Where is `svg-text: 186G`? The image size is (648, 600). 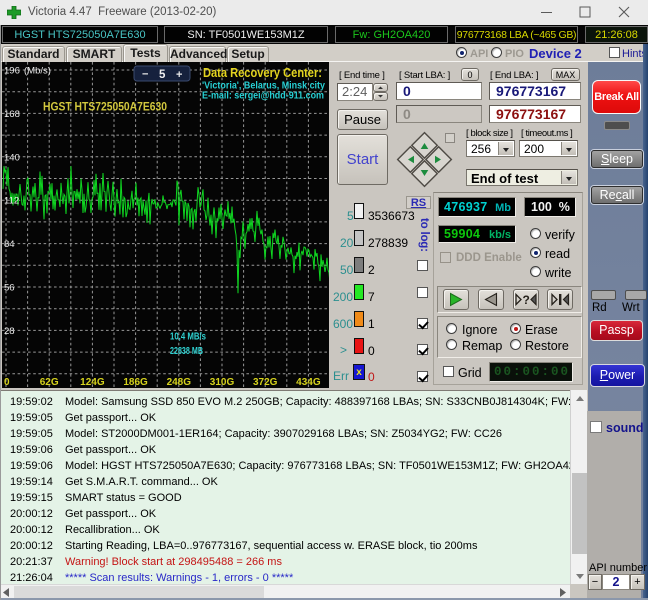
svg-text: 186G is located at coordinates (135, 382).